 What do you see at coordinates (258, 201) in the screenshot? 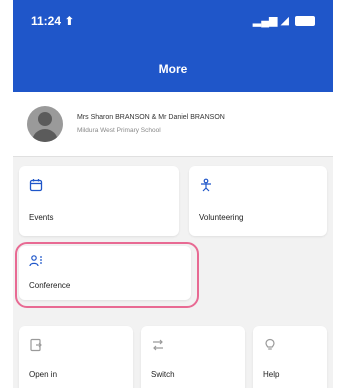
I see `tile-volunteering: Volunteering` at bounding box center [258, 201].